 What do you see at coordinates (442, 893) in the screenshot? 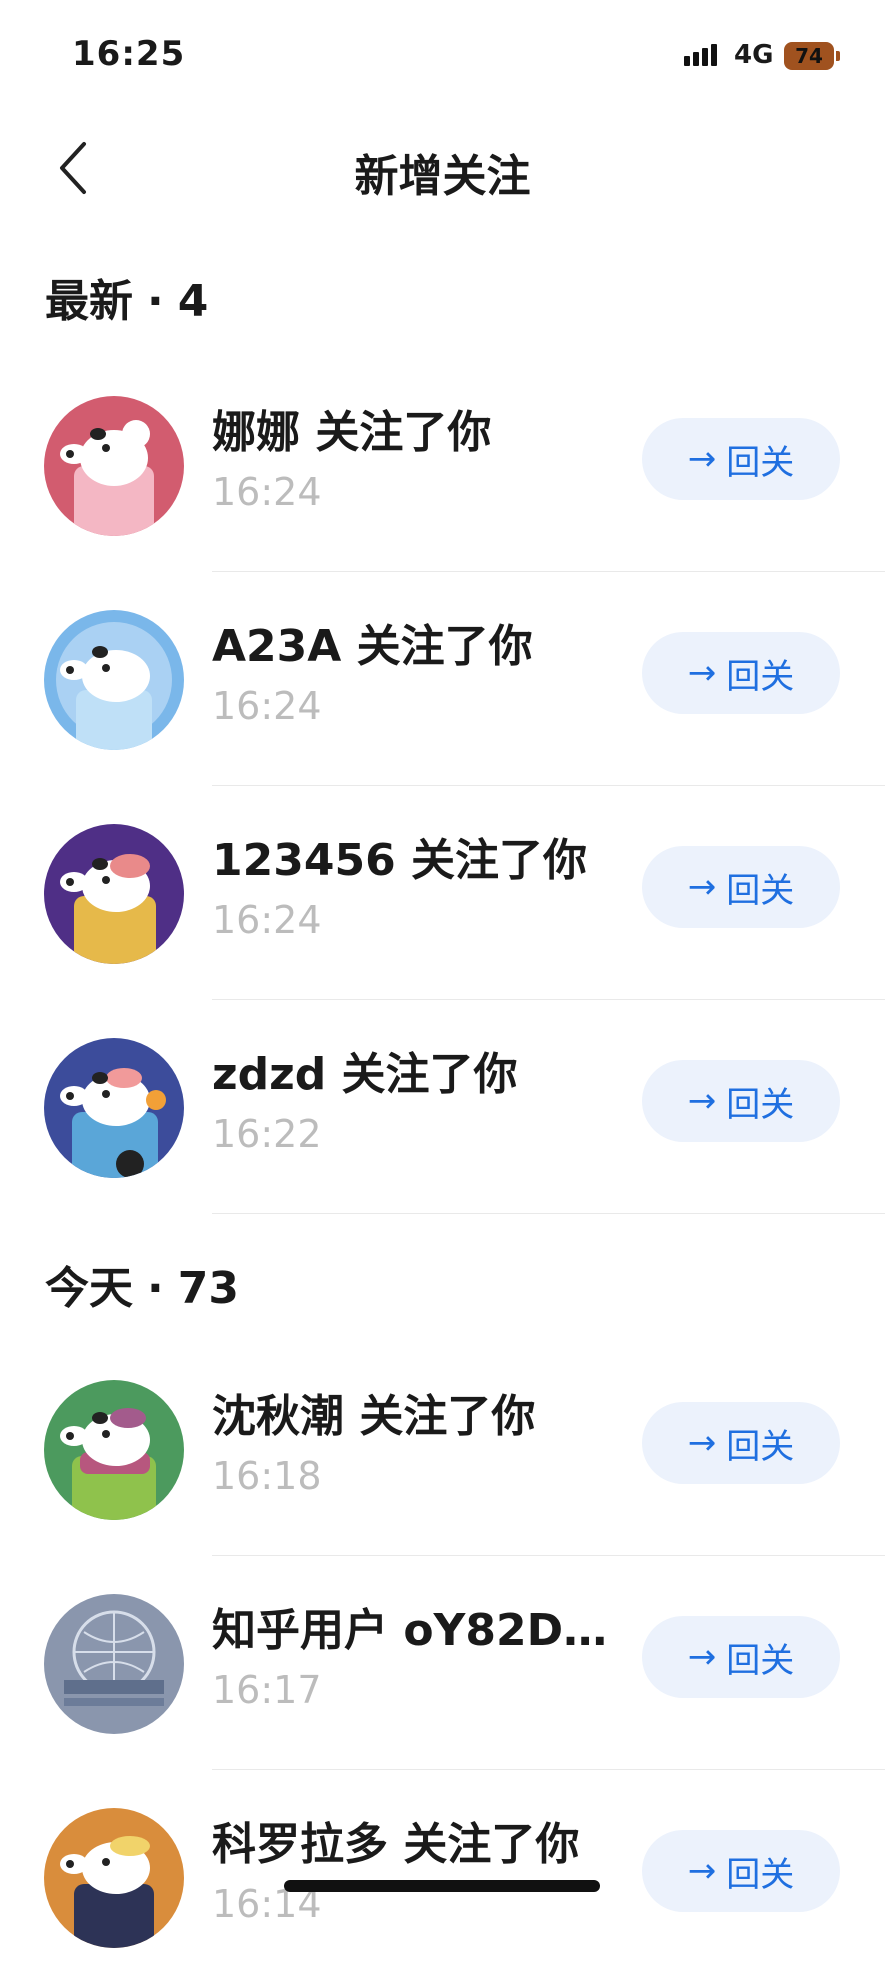
I see `follower-row: 123456 关注了你 16:24 → 回关` at bounding box center [442, 893].